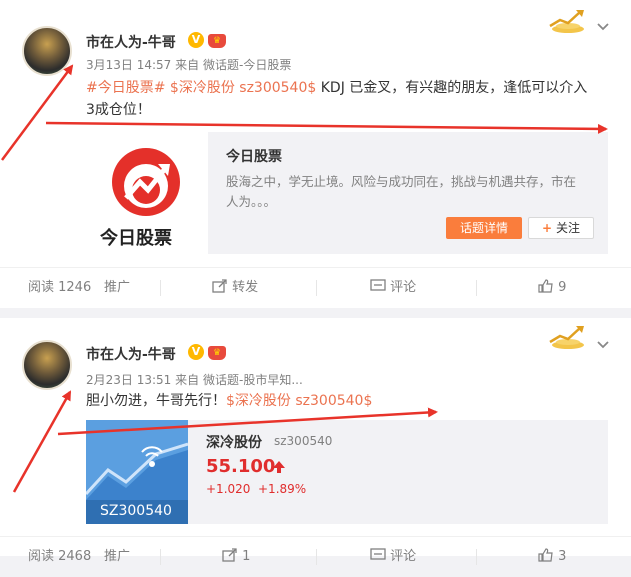  I want to click on post-text-rest: KDJ 已金叉，有兴趣的朋友，逢低可以介入, so click(452, 88).